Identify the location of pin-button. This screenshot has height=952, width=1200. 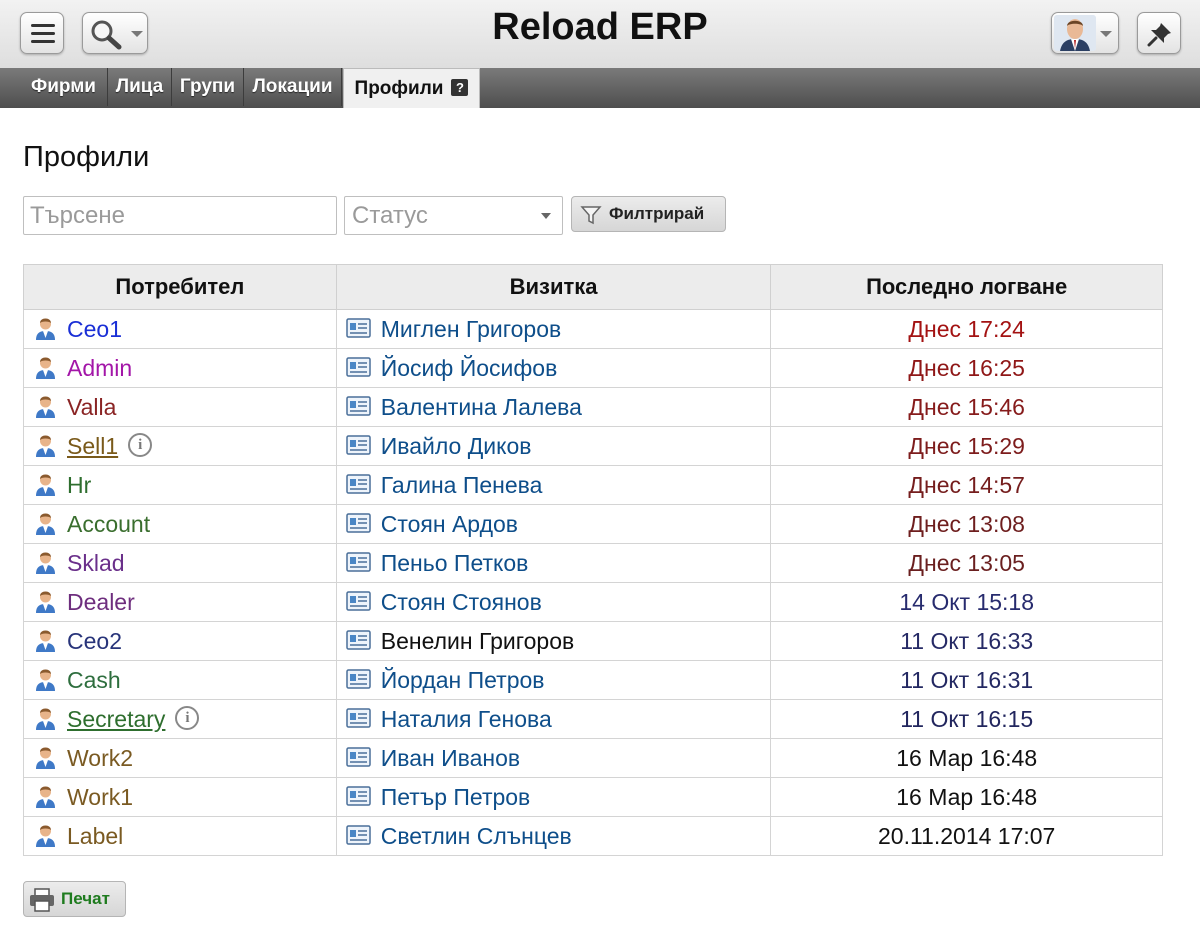
(1159, 33).